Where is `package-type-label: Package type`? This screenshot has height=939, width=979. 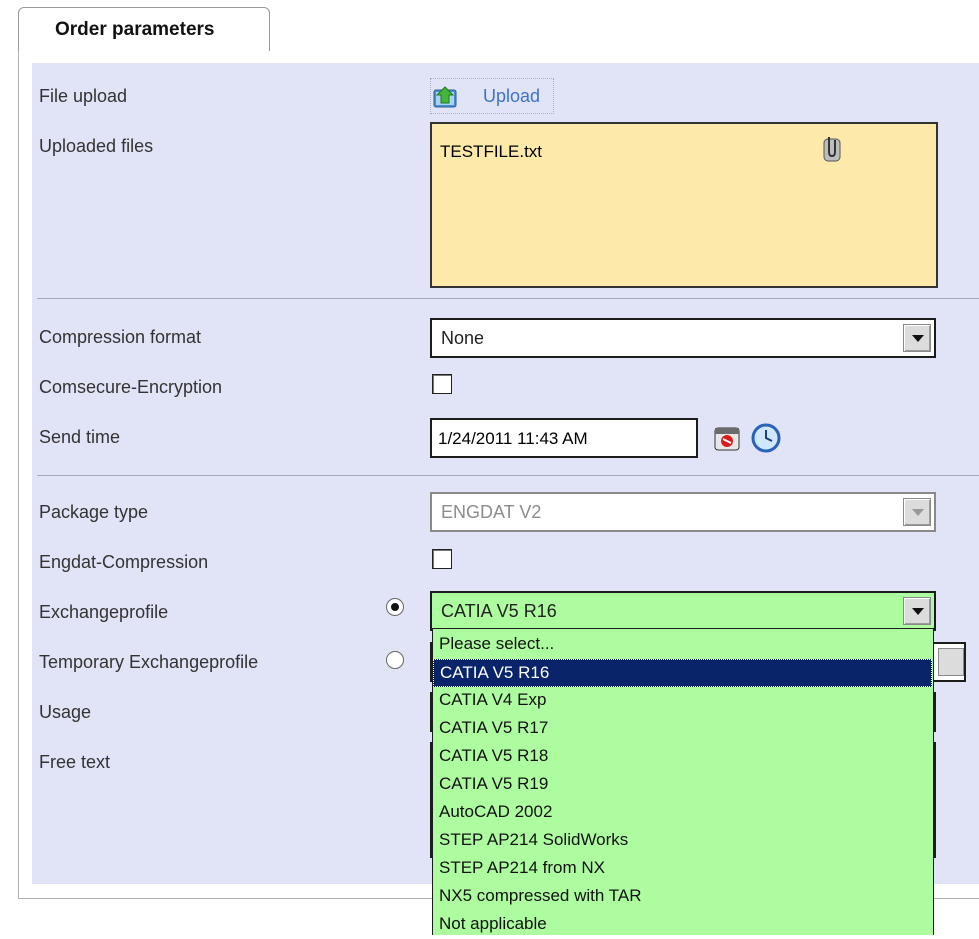 package-type-label: Package type is located at coordinates (94, 512).